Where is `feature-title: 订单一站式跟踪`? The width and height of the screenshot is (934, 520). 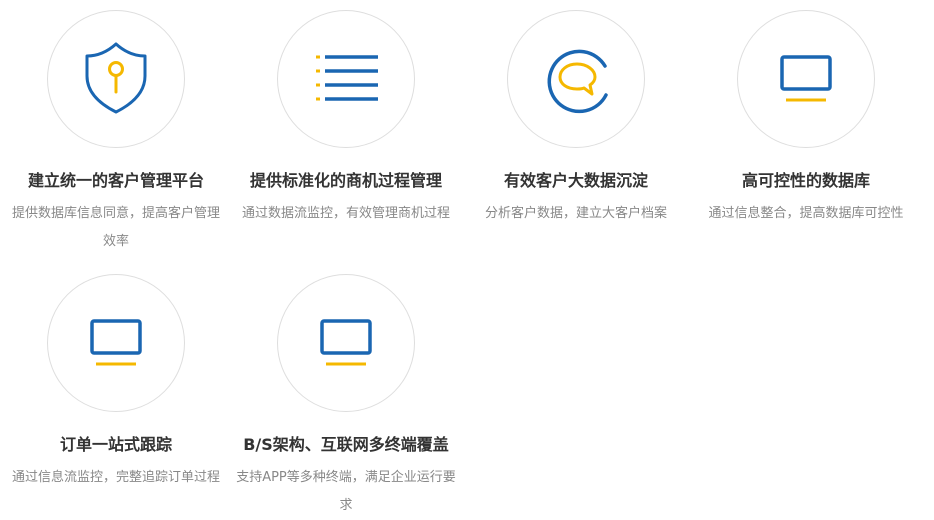 feature-title: 订单一站式跟踪 is located at coordinates (115, 444).